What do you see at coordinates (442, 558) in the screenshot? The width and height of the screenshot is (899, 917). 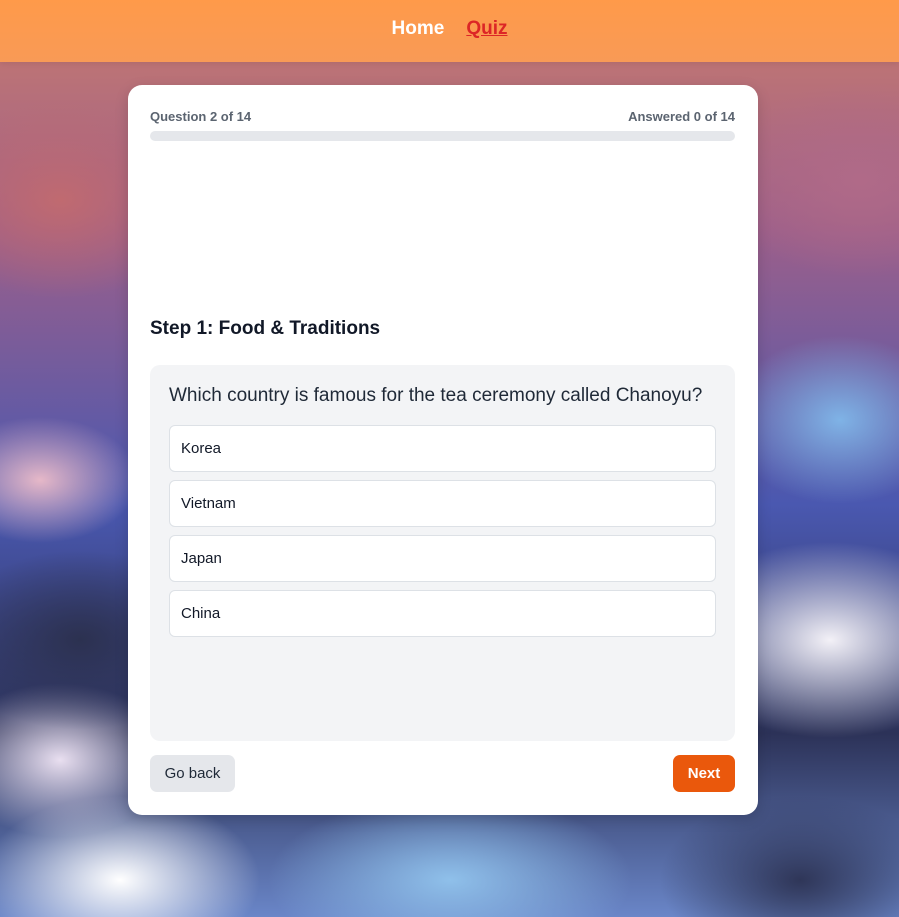 I see `answer-option: Japan` at bounding box center [442, 558].